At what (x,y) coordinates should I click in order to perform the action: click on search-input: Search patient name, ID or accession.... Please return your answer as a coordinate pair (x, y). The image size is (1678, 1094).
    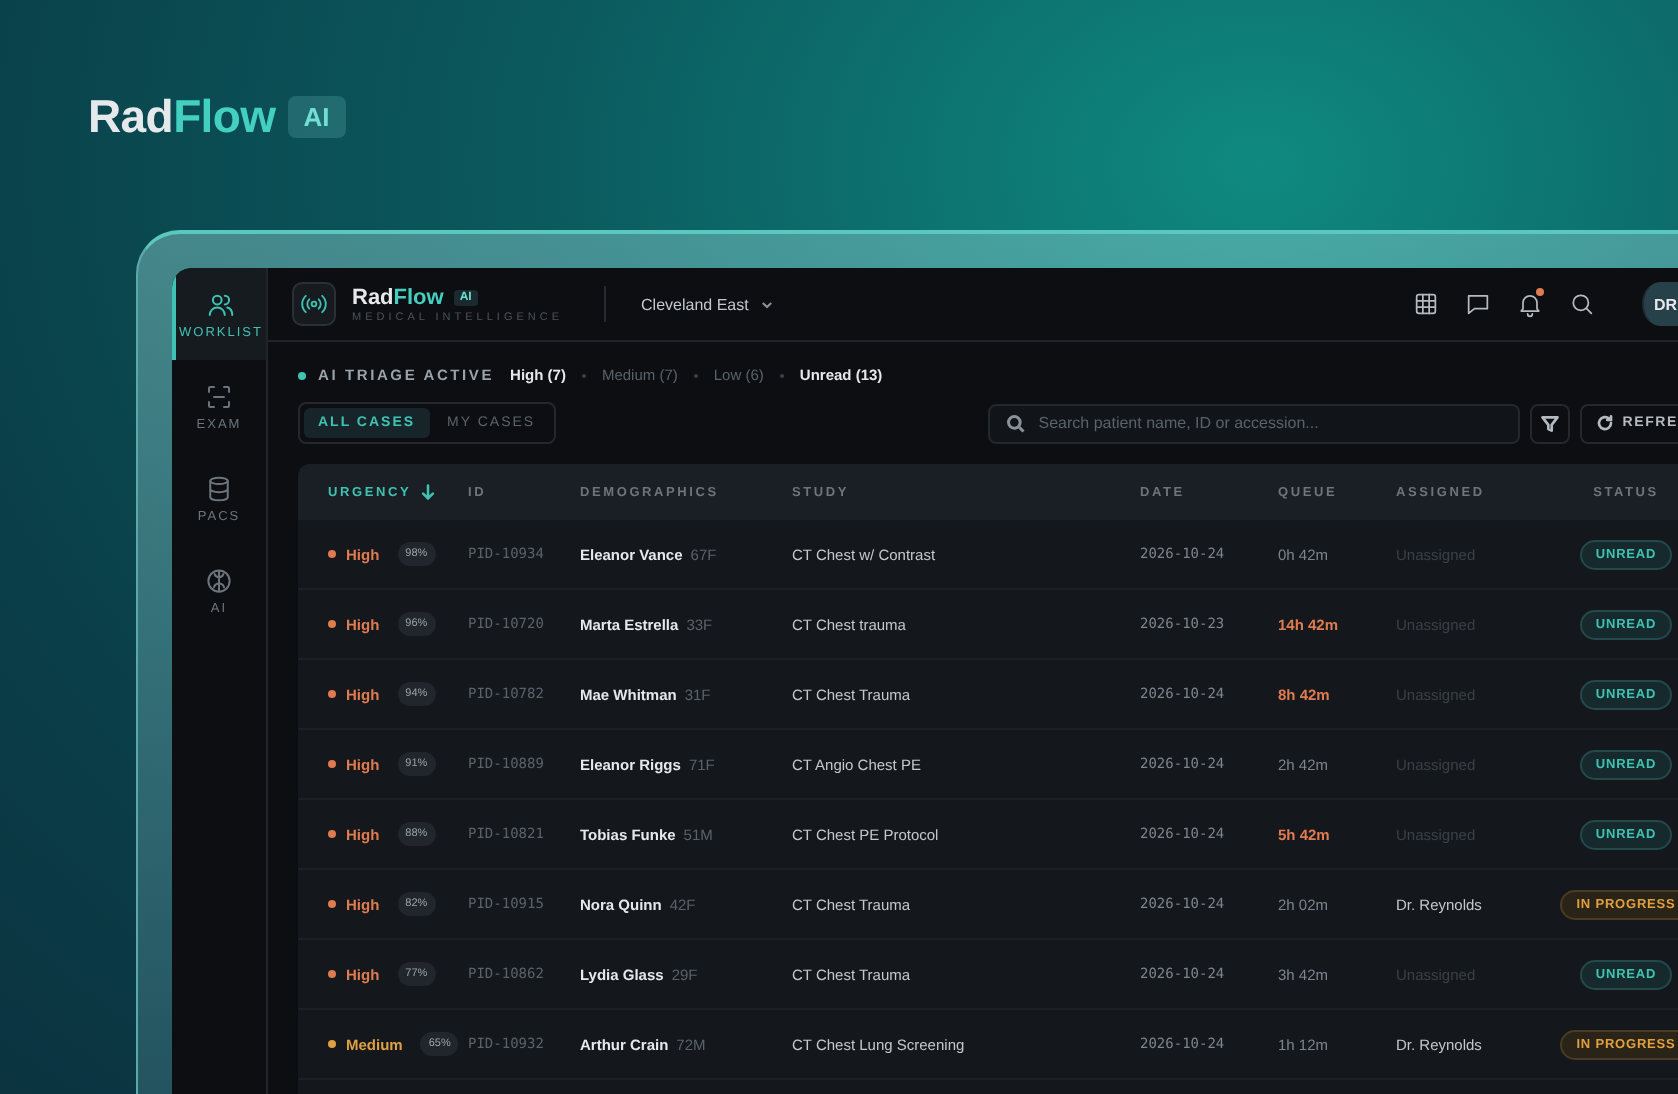
    Looking at the image, I should click on (1270, 423).